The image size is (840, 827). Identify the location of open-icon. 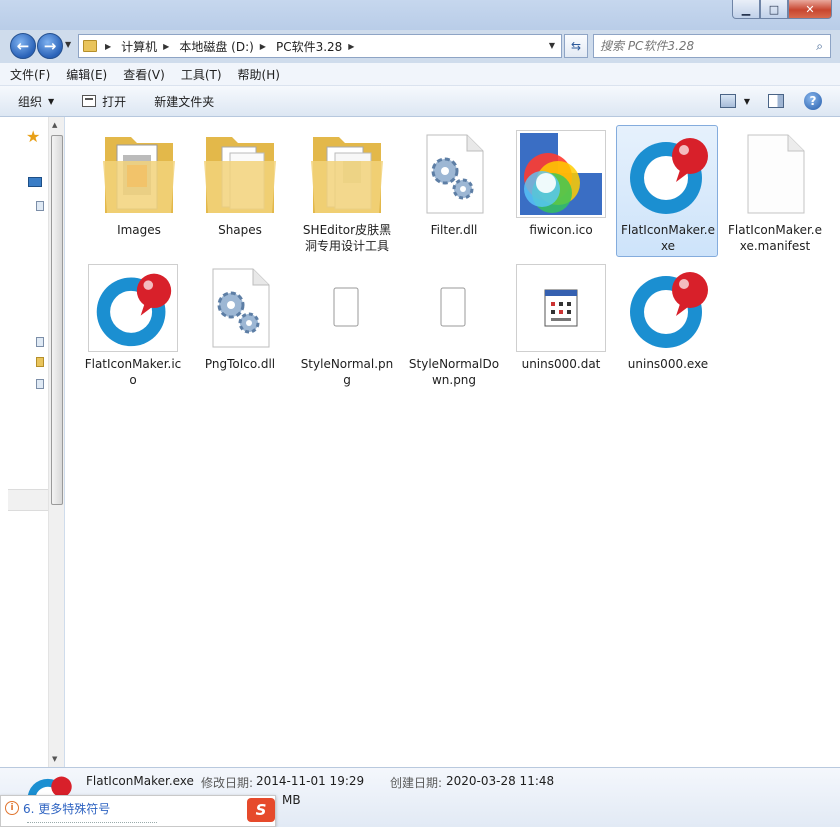
(89, 101).